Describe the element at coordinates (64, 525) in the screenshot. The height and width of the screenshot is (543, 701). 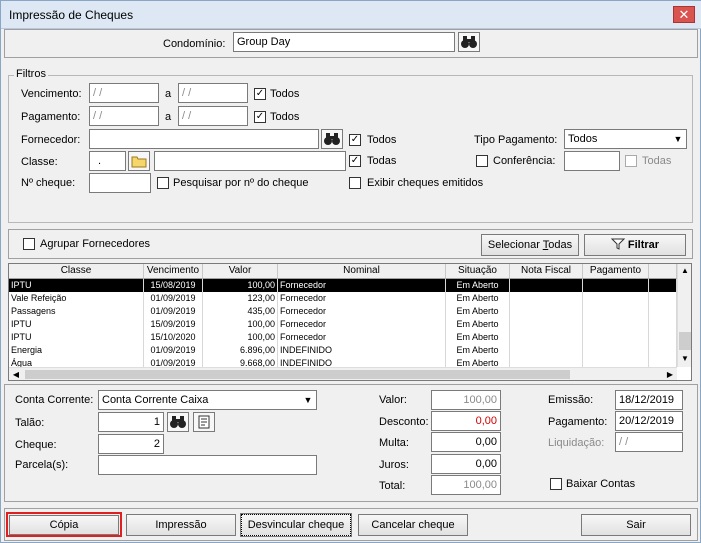
I see `copia-button: Cópia` at that location.